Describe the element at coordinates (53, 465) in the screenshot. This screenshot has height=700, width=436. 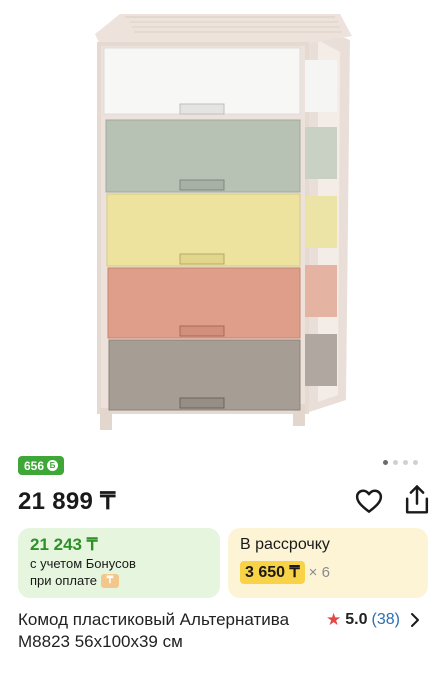
I see `bonus-coin-icon: Б` at that location.